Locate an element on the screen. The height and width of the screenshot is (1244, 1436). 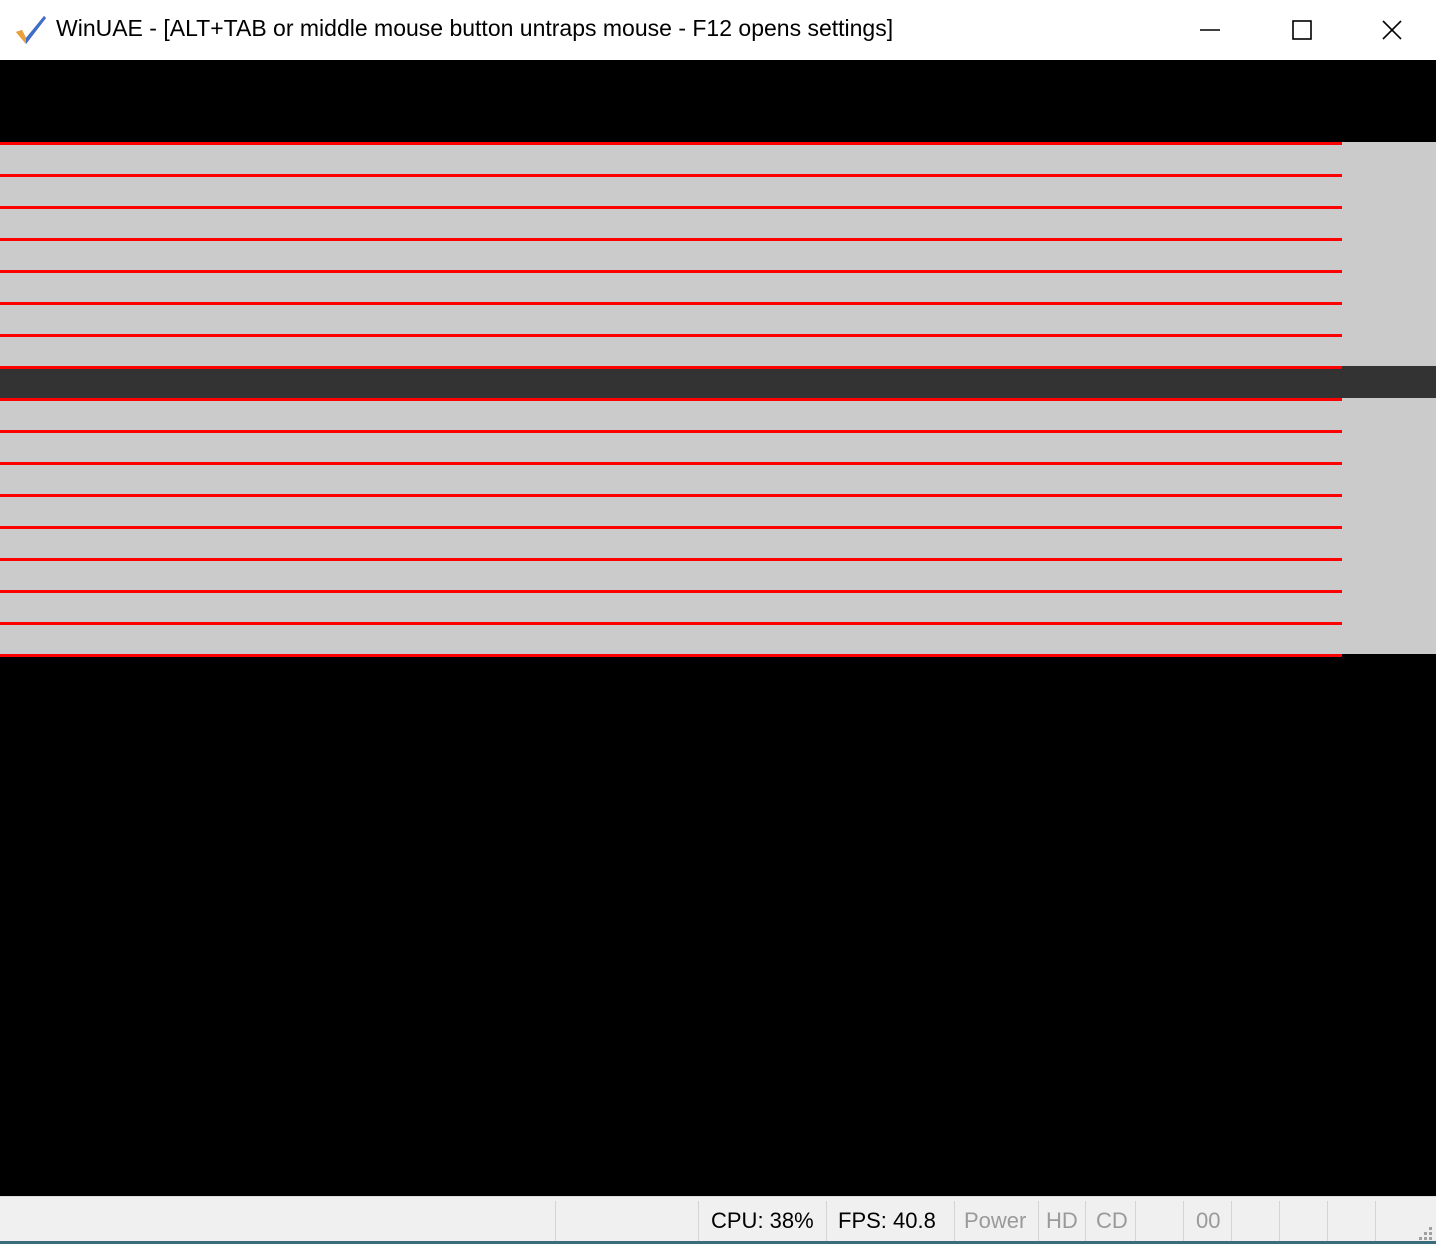
minimize-icon is located at coordinates (1210, 30).